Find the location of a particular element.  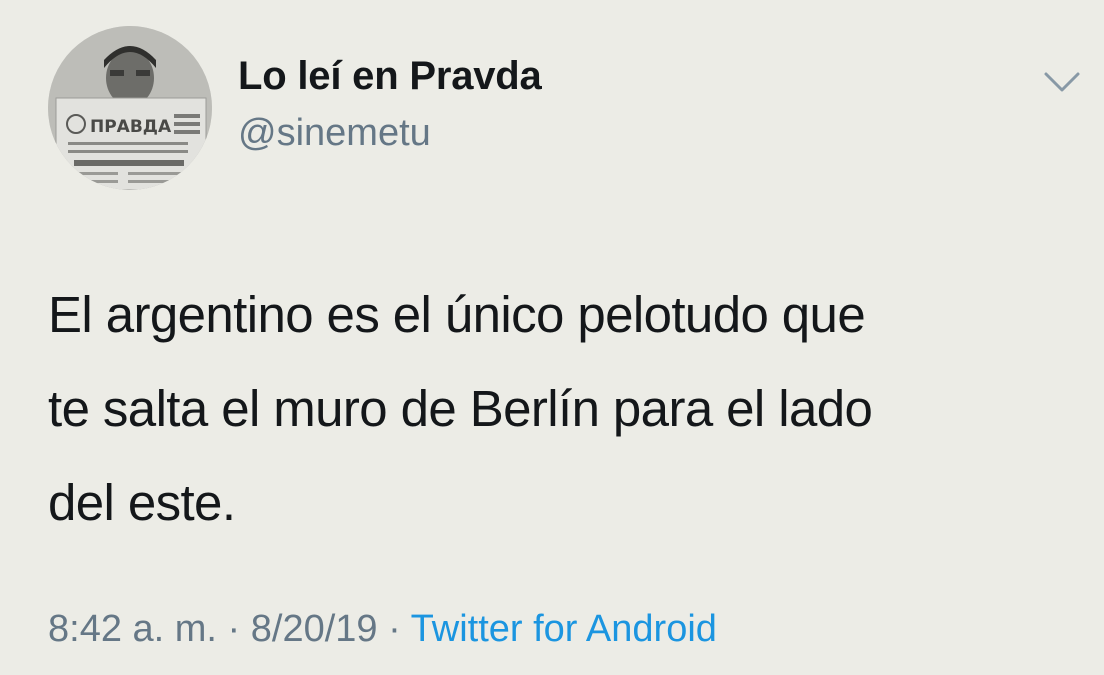

avatar: ПРАВДА is located at coordinates (130, 108).